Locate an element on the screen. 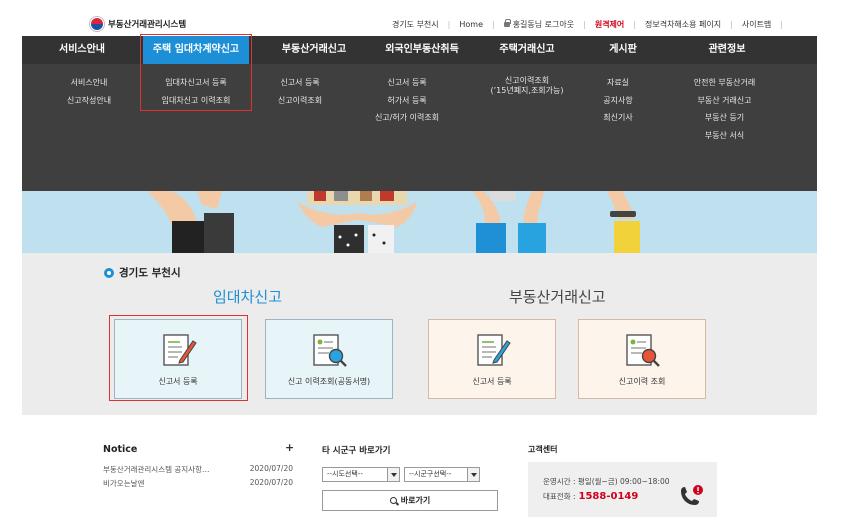 The width and height of the screenshot is (841, 532). submenu-foreigner-acquisition: 신고서 등록 허가서 등록 신고/허가 이력조회 is located at coordinates (407, 100).